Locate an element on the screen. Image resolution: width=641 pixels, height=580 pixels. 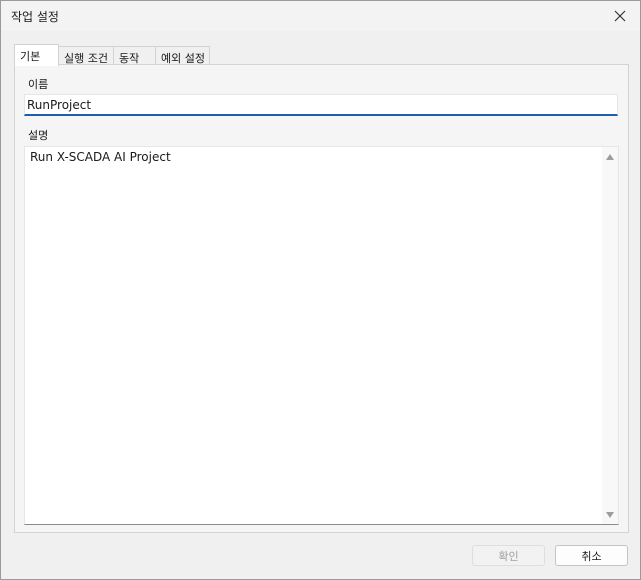
title-bar: 작업 설정 is located at coordinates (320, 16).